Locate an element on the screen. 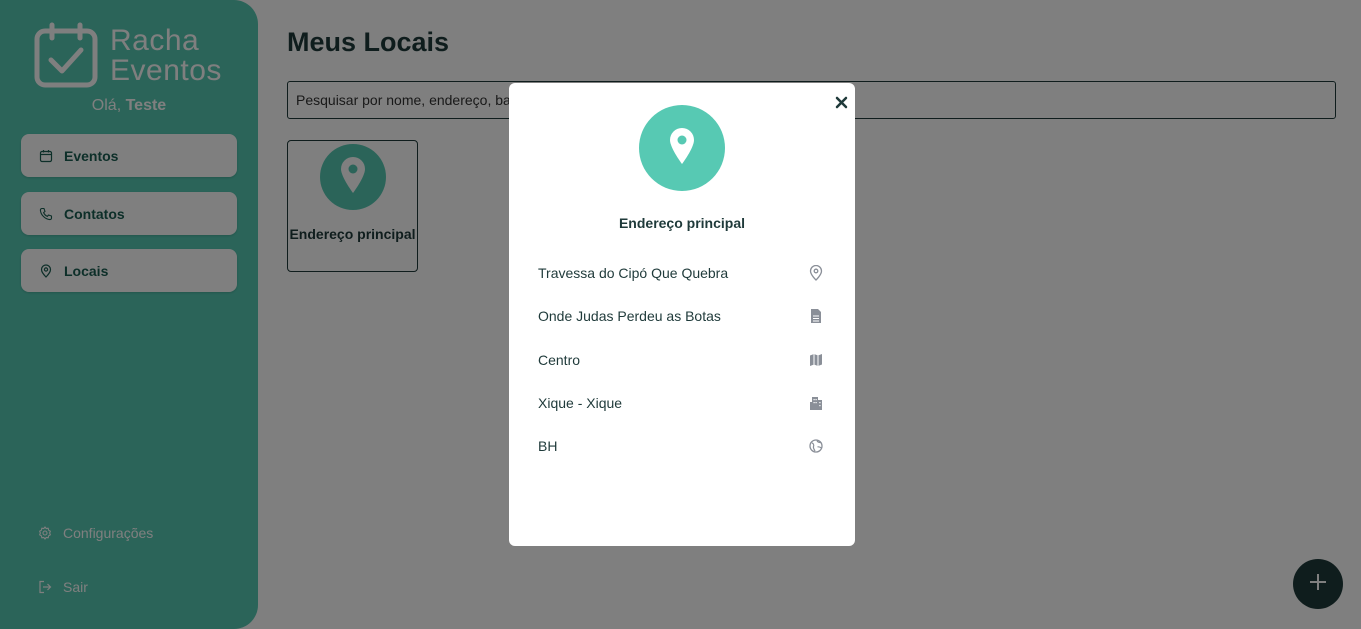 This screenshot has width=1361, height=629. detail-state-value: BH is located at coordinates (548, 446).